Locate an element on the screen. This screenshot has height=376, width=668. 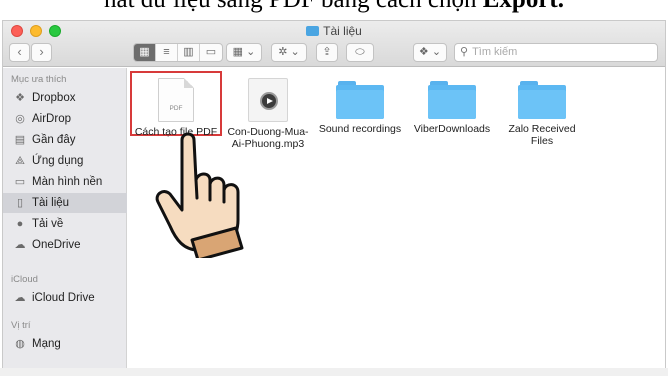
sidebar-section-heading: Vị trí is located at coordinates (21, 325).